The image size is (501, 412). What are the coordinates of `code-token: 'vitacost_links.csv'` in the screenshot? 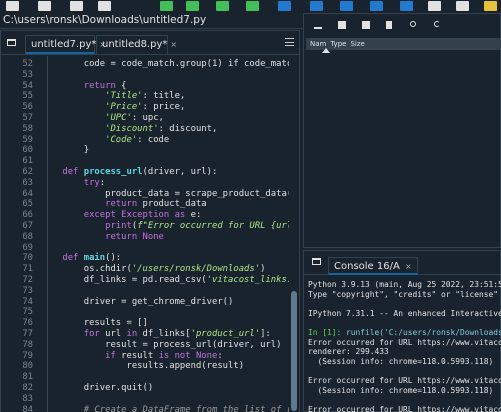 It's located at (247, 280).